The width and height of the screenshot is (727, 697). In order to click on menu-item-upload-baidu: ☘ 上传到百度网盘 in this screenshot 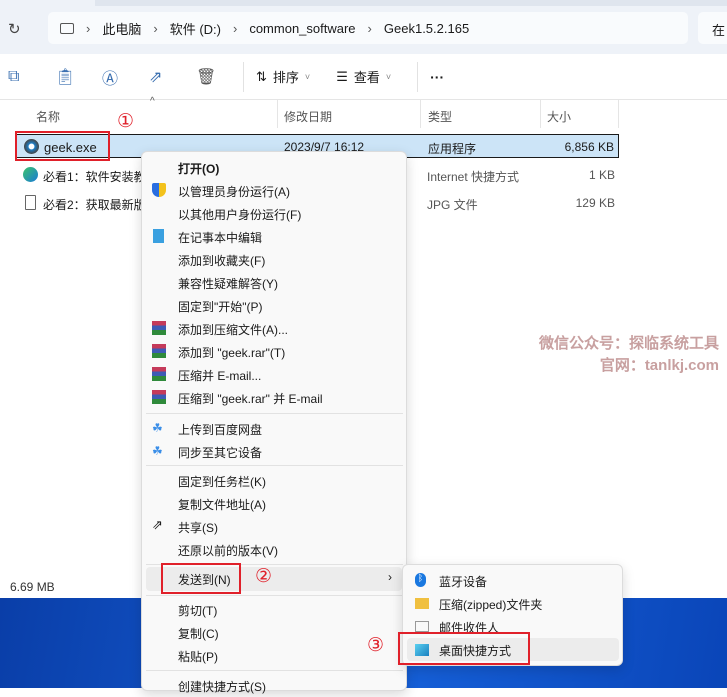, I will do `click(274, 428)`.